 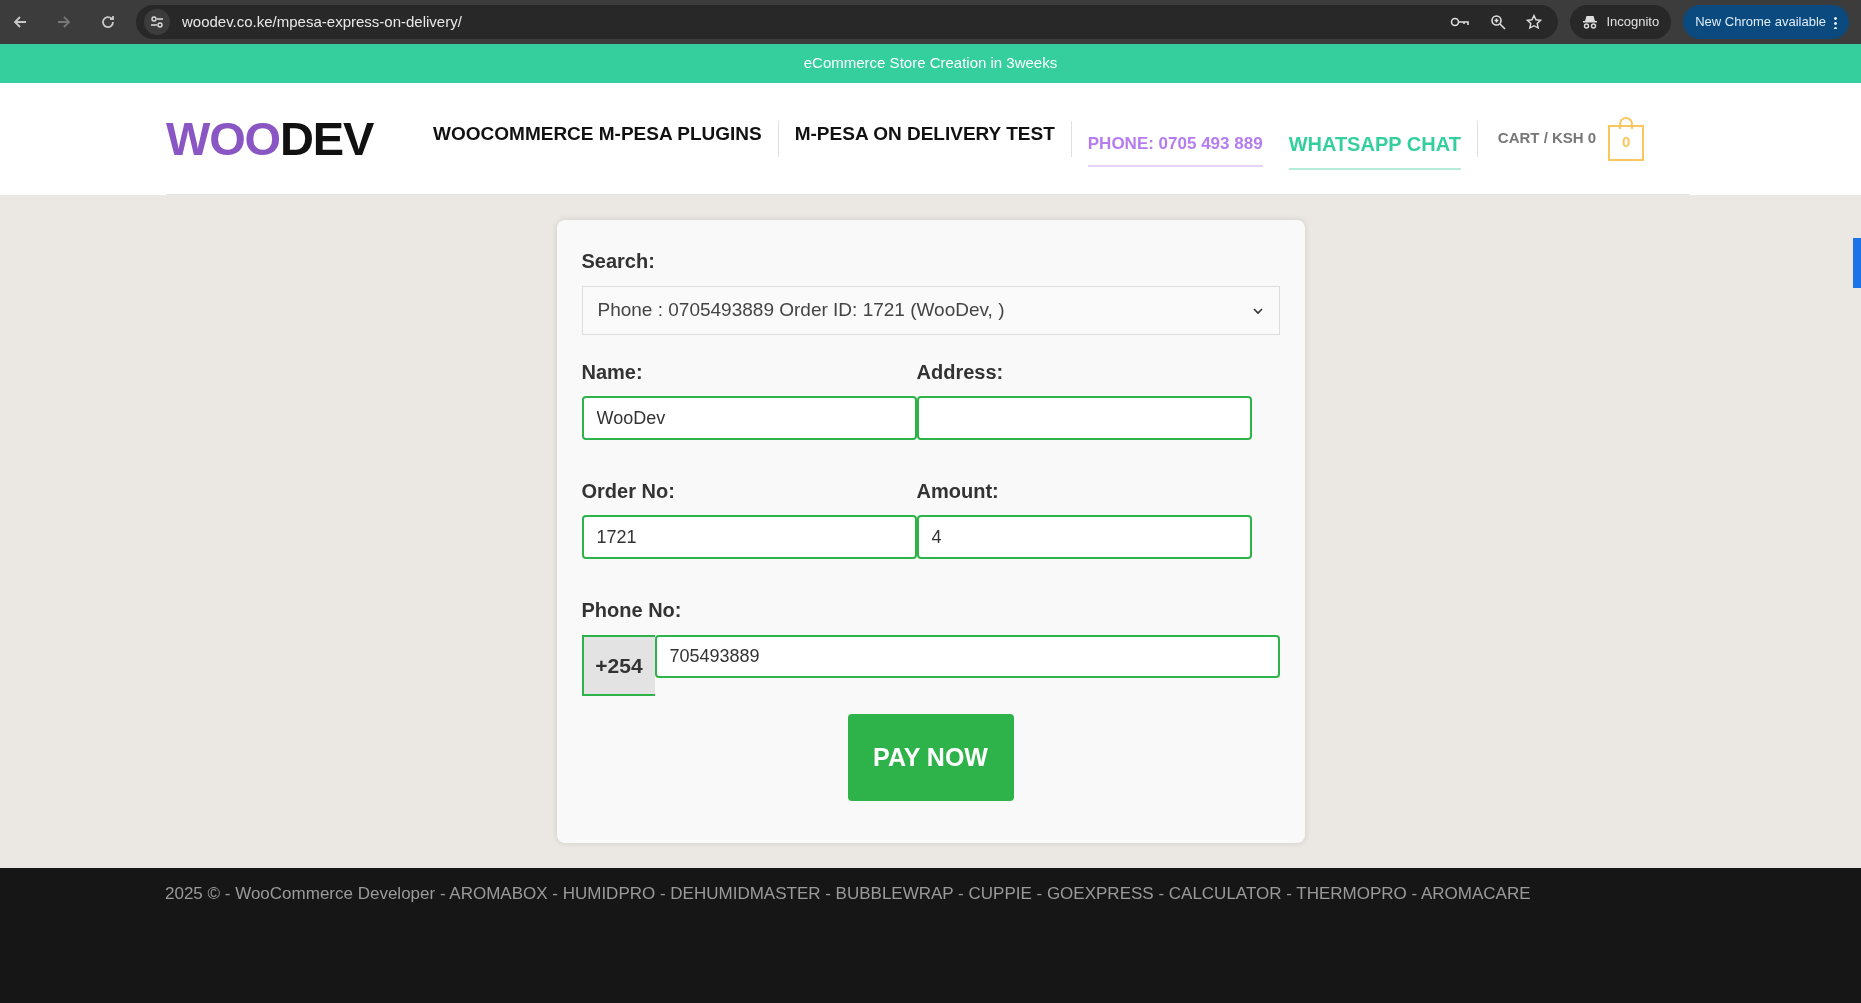 What do you see at coordinates (1534, 22) in the screenshot?
I see `star-icon` at bounding box center [1534, 22].